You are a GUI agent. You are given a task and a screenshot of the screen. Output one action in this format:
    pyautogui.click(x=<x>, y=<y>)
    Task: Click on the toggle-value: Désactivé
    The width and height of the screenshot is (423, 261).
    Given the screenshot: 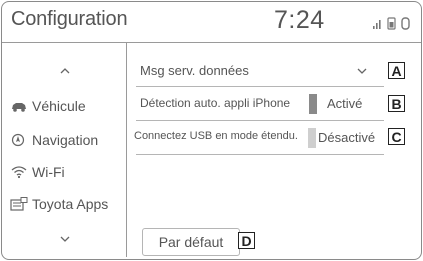 What is the action you would take?
    pyautogui.click(x=347, y=137)
    